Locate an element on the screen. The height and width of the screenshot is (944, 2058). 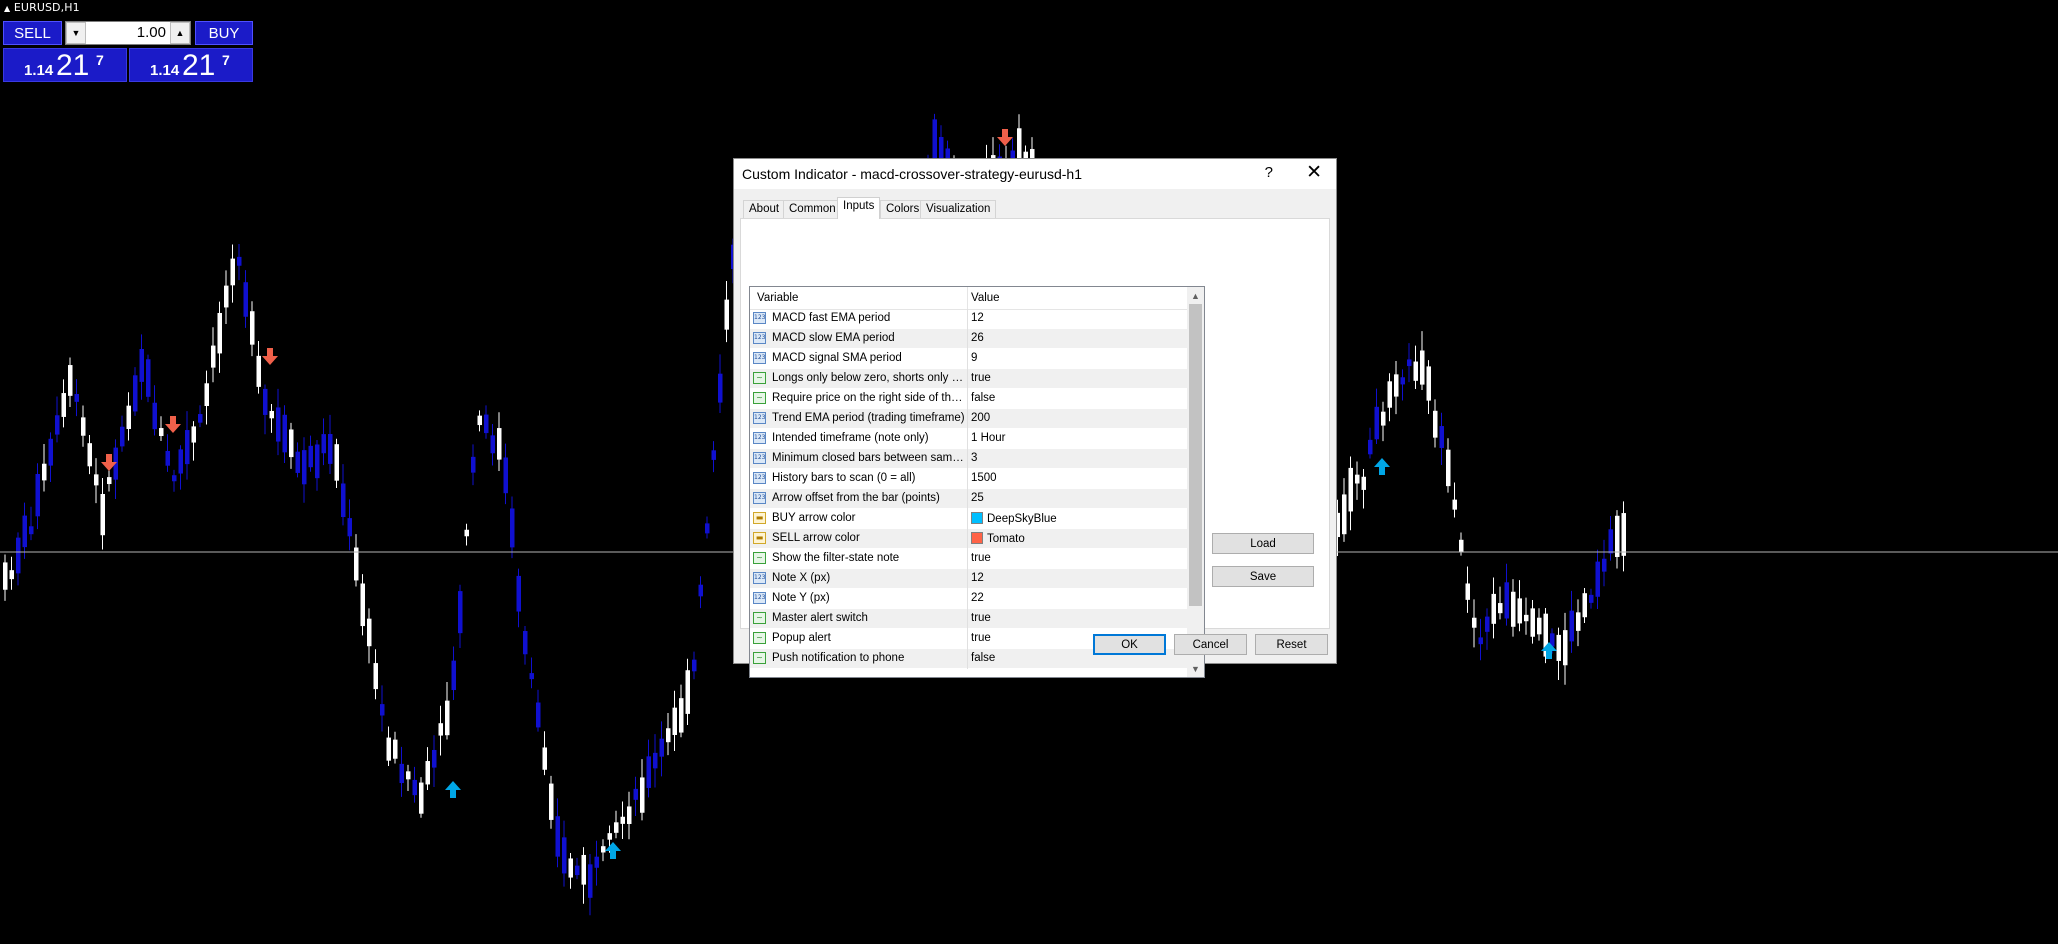
input-value-text: false is located at coordinates (983, 398).